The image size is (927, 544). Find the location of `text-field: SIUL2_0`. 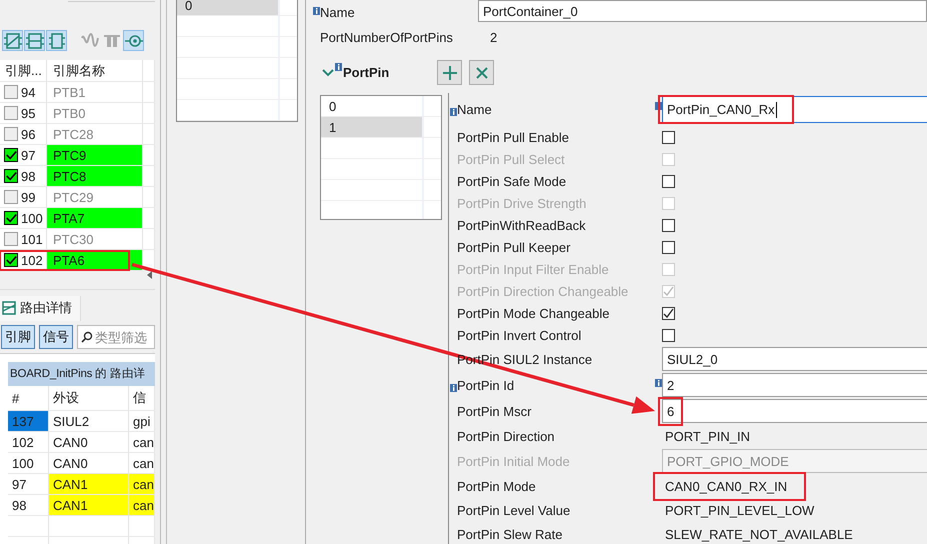

text-field: SIUL2_0 is located at coordinates (794, 359).